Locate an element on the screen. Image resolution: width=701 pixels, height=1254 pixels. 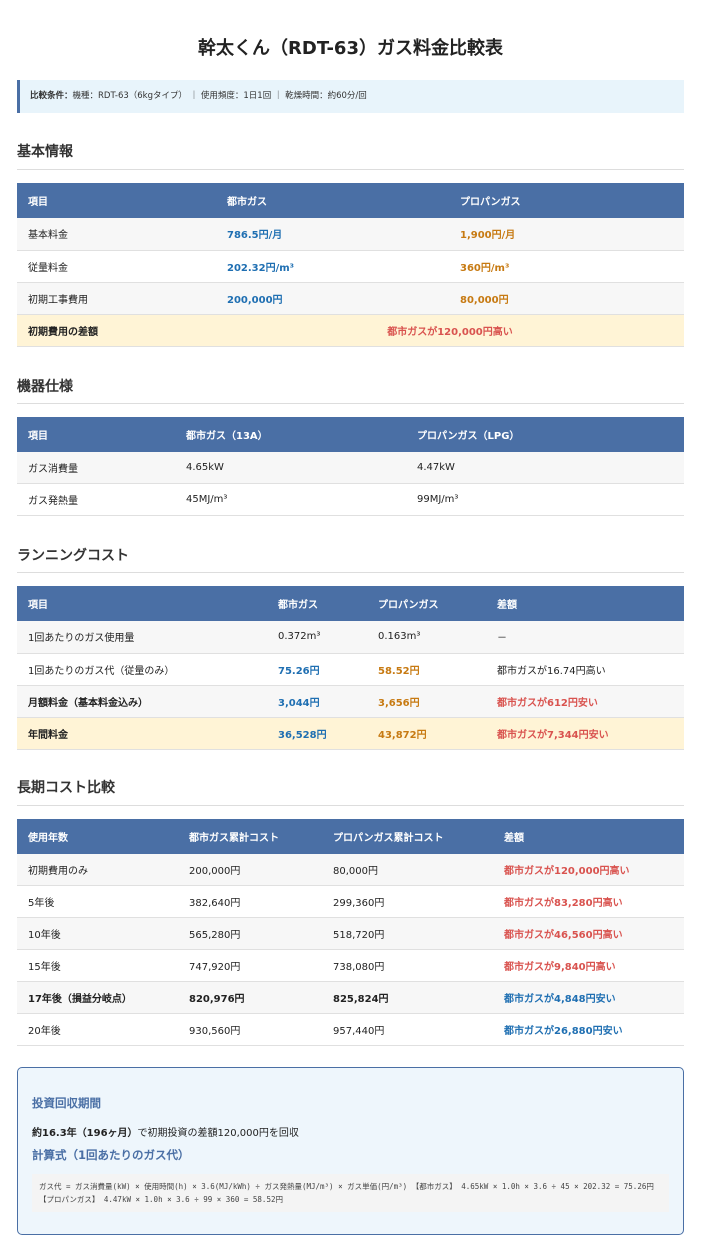
city-gas-value: 45MJ/m³ is located at coordinates (290, 499).